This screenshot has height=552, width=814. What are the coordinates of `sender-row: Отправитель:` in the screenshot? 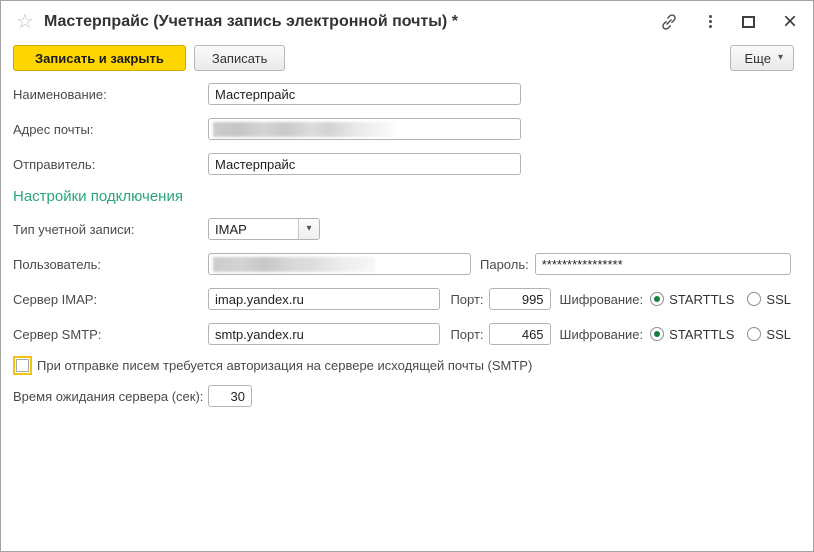 It's located at (402, 164).